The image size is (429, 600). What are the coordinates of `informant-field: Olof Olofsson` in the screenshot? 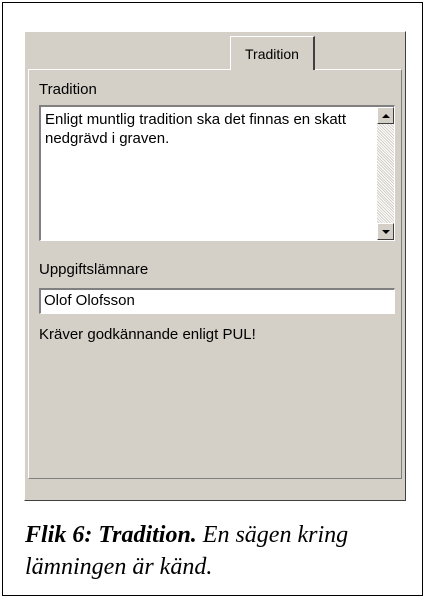 It's located at (217, 301).